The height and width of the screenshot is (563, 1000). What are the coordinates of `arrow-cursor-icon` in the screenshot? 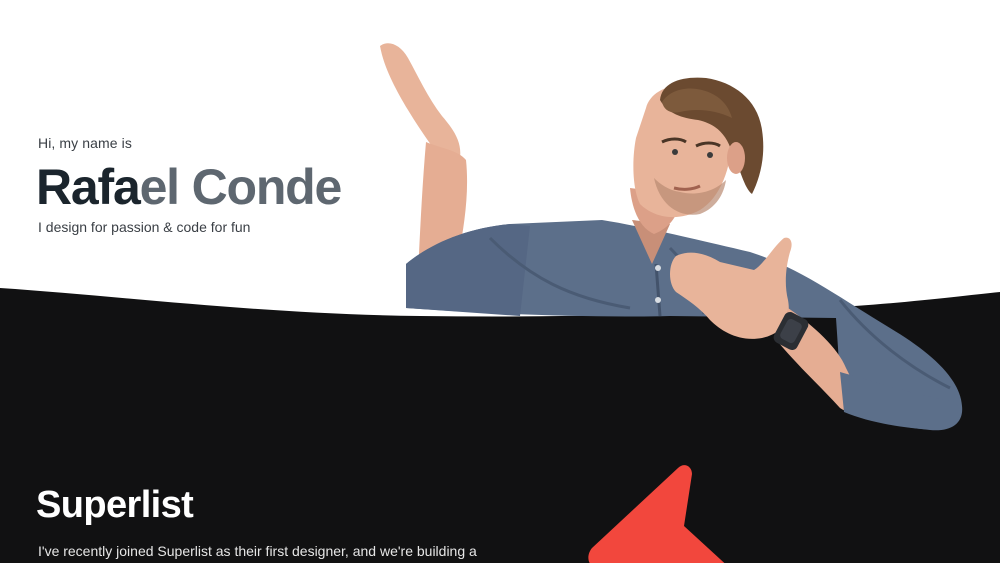 It's located at (656, 514).